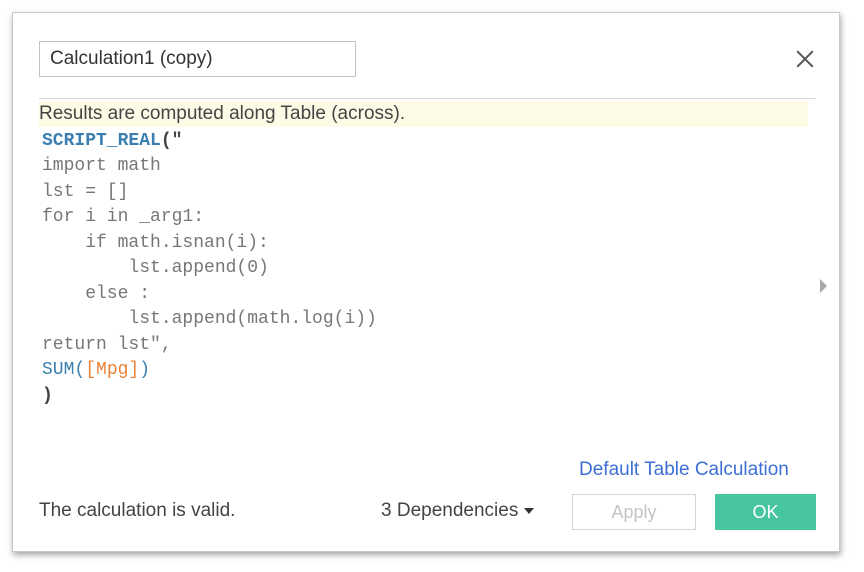  I want to click on close-icon, so click(805, 59).